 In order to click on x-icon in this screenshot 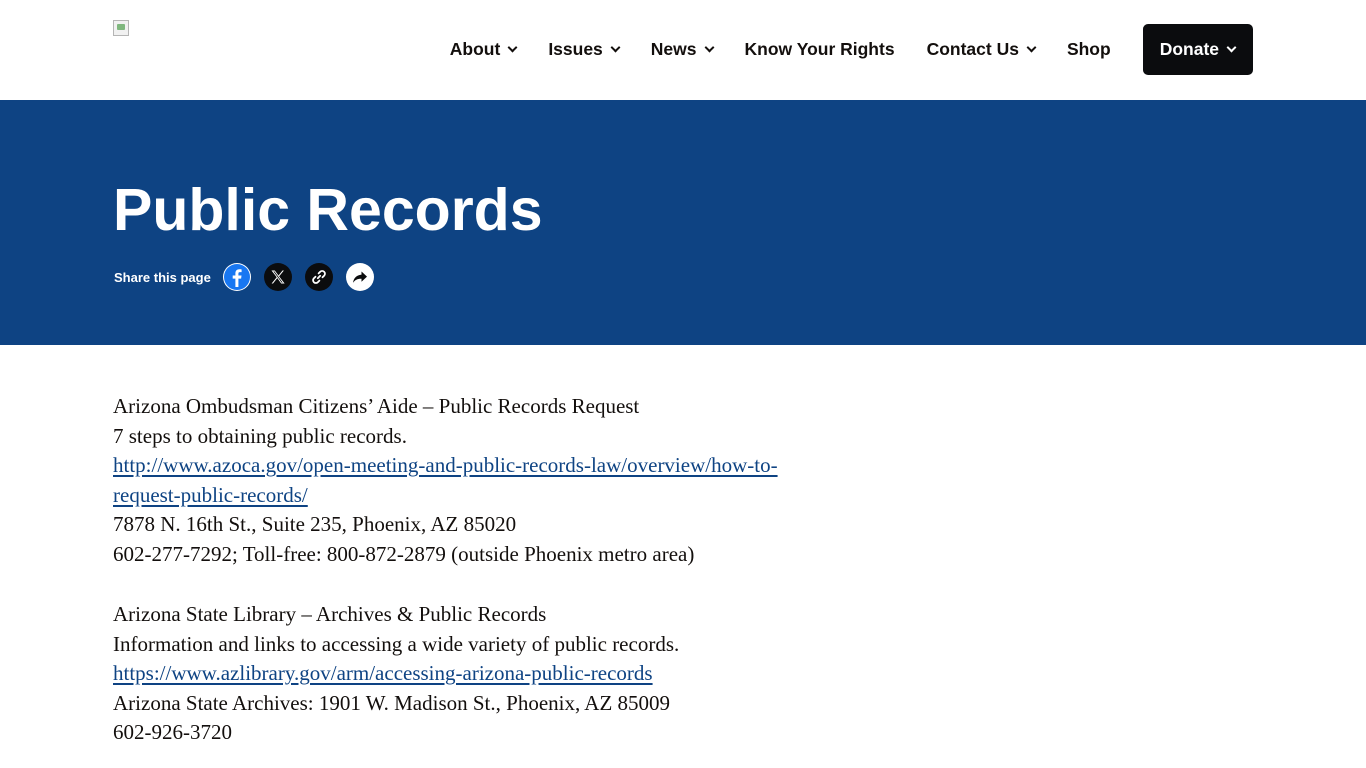, I will do `click(278, 277)`.